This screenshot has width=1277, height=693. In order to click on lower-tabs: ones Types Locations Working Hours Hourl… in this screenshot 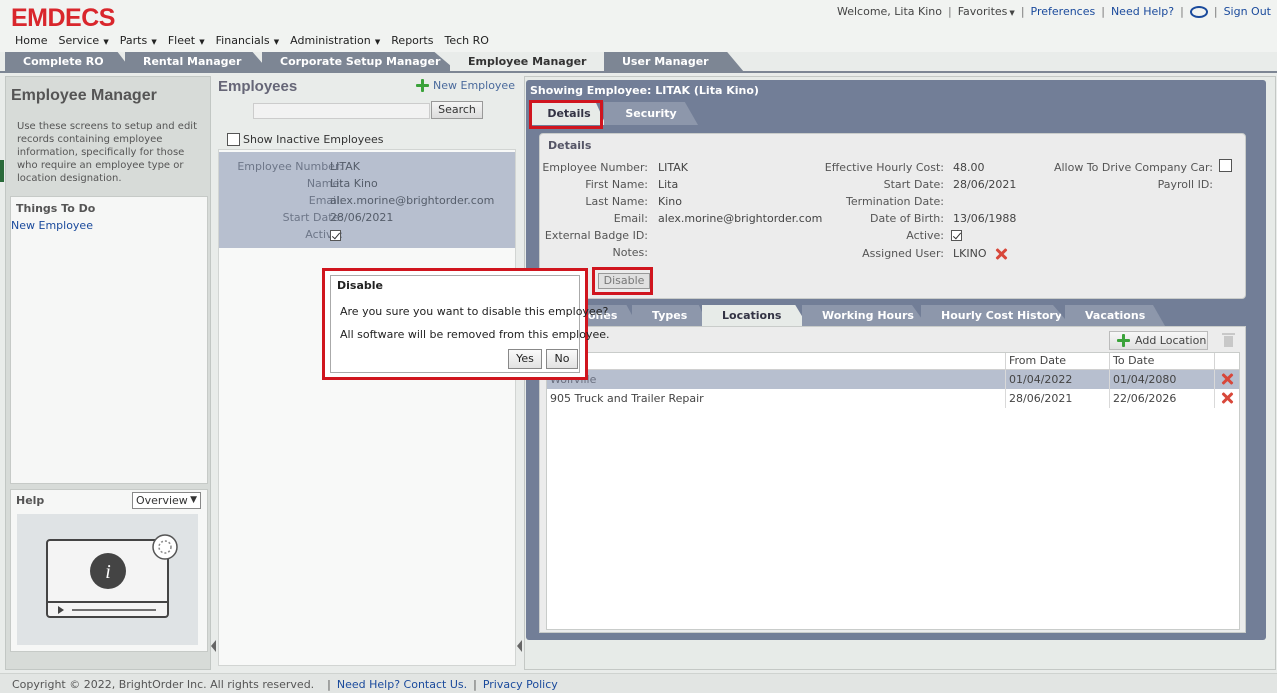, I will do `click(853, 315)`.